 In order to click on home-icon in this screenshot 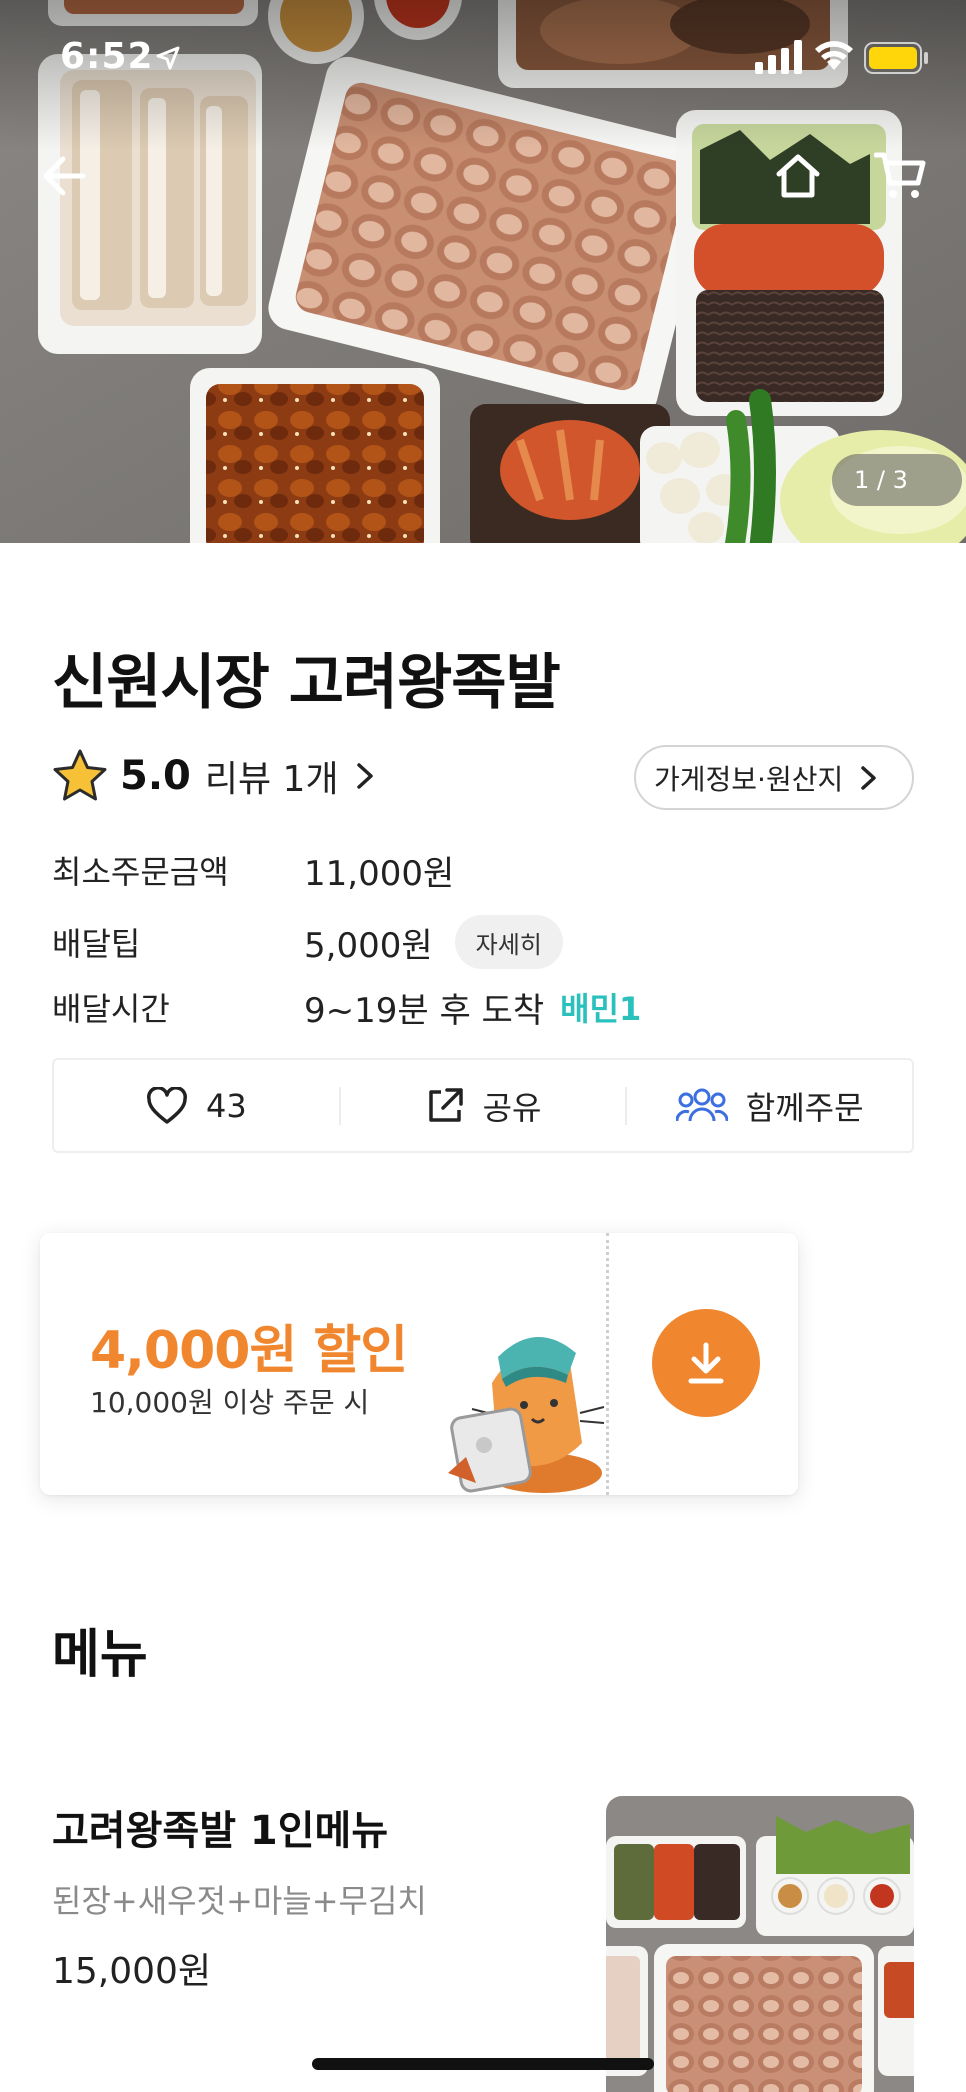, I will do `click(798, 176)`.